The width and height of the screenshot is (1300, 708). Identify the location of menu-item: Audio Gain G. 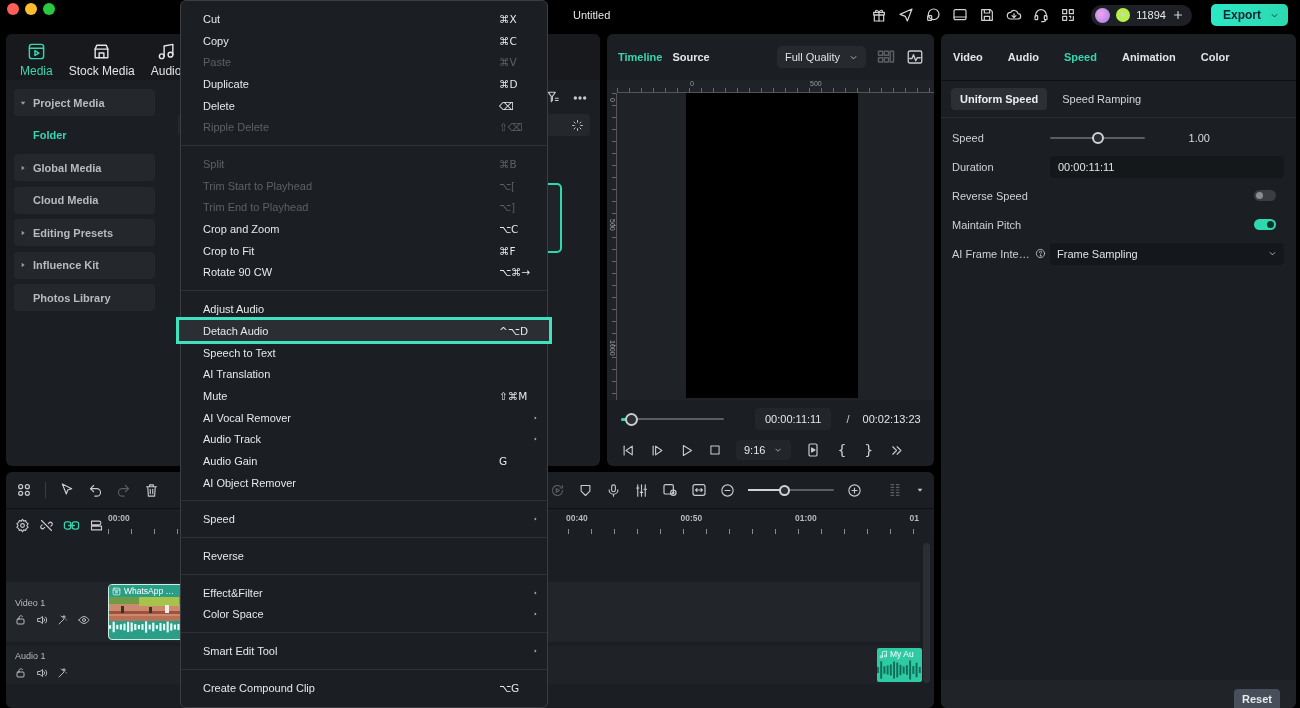
(364, 461).